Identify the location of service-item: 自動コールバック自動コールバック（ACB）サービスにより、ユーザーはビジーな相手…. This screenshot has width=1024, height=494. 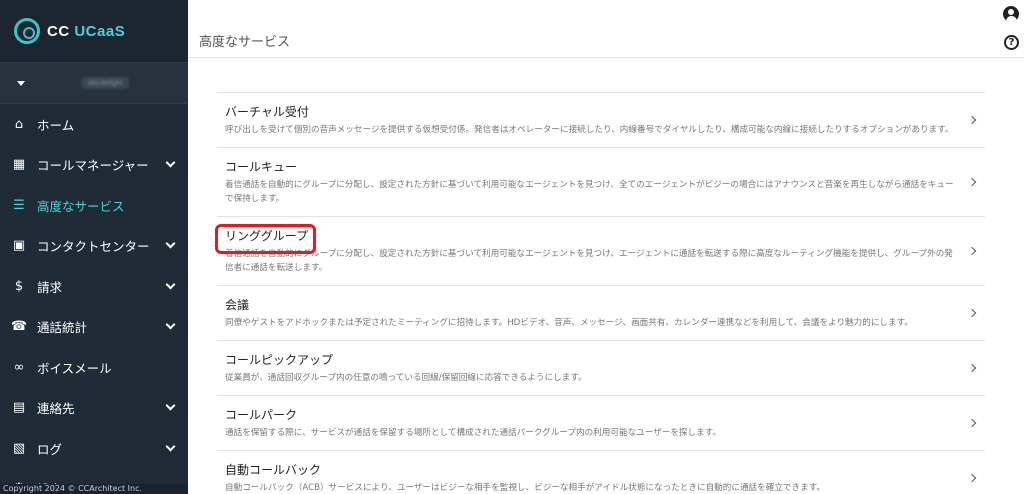
(601, 472).